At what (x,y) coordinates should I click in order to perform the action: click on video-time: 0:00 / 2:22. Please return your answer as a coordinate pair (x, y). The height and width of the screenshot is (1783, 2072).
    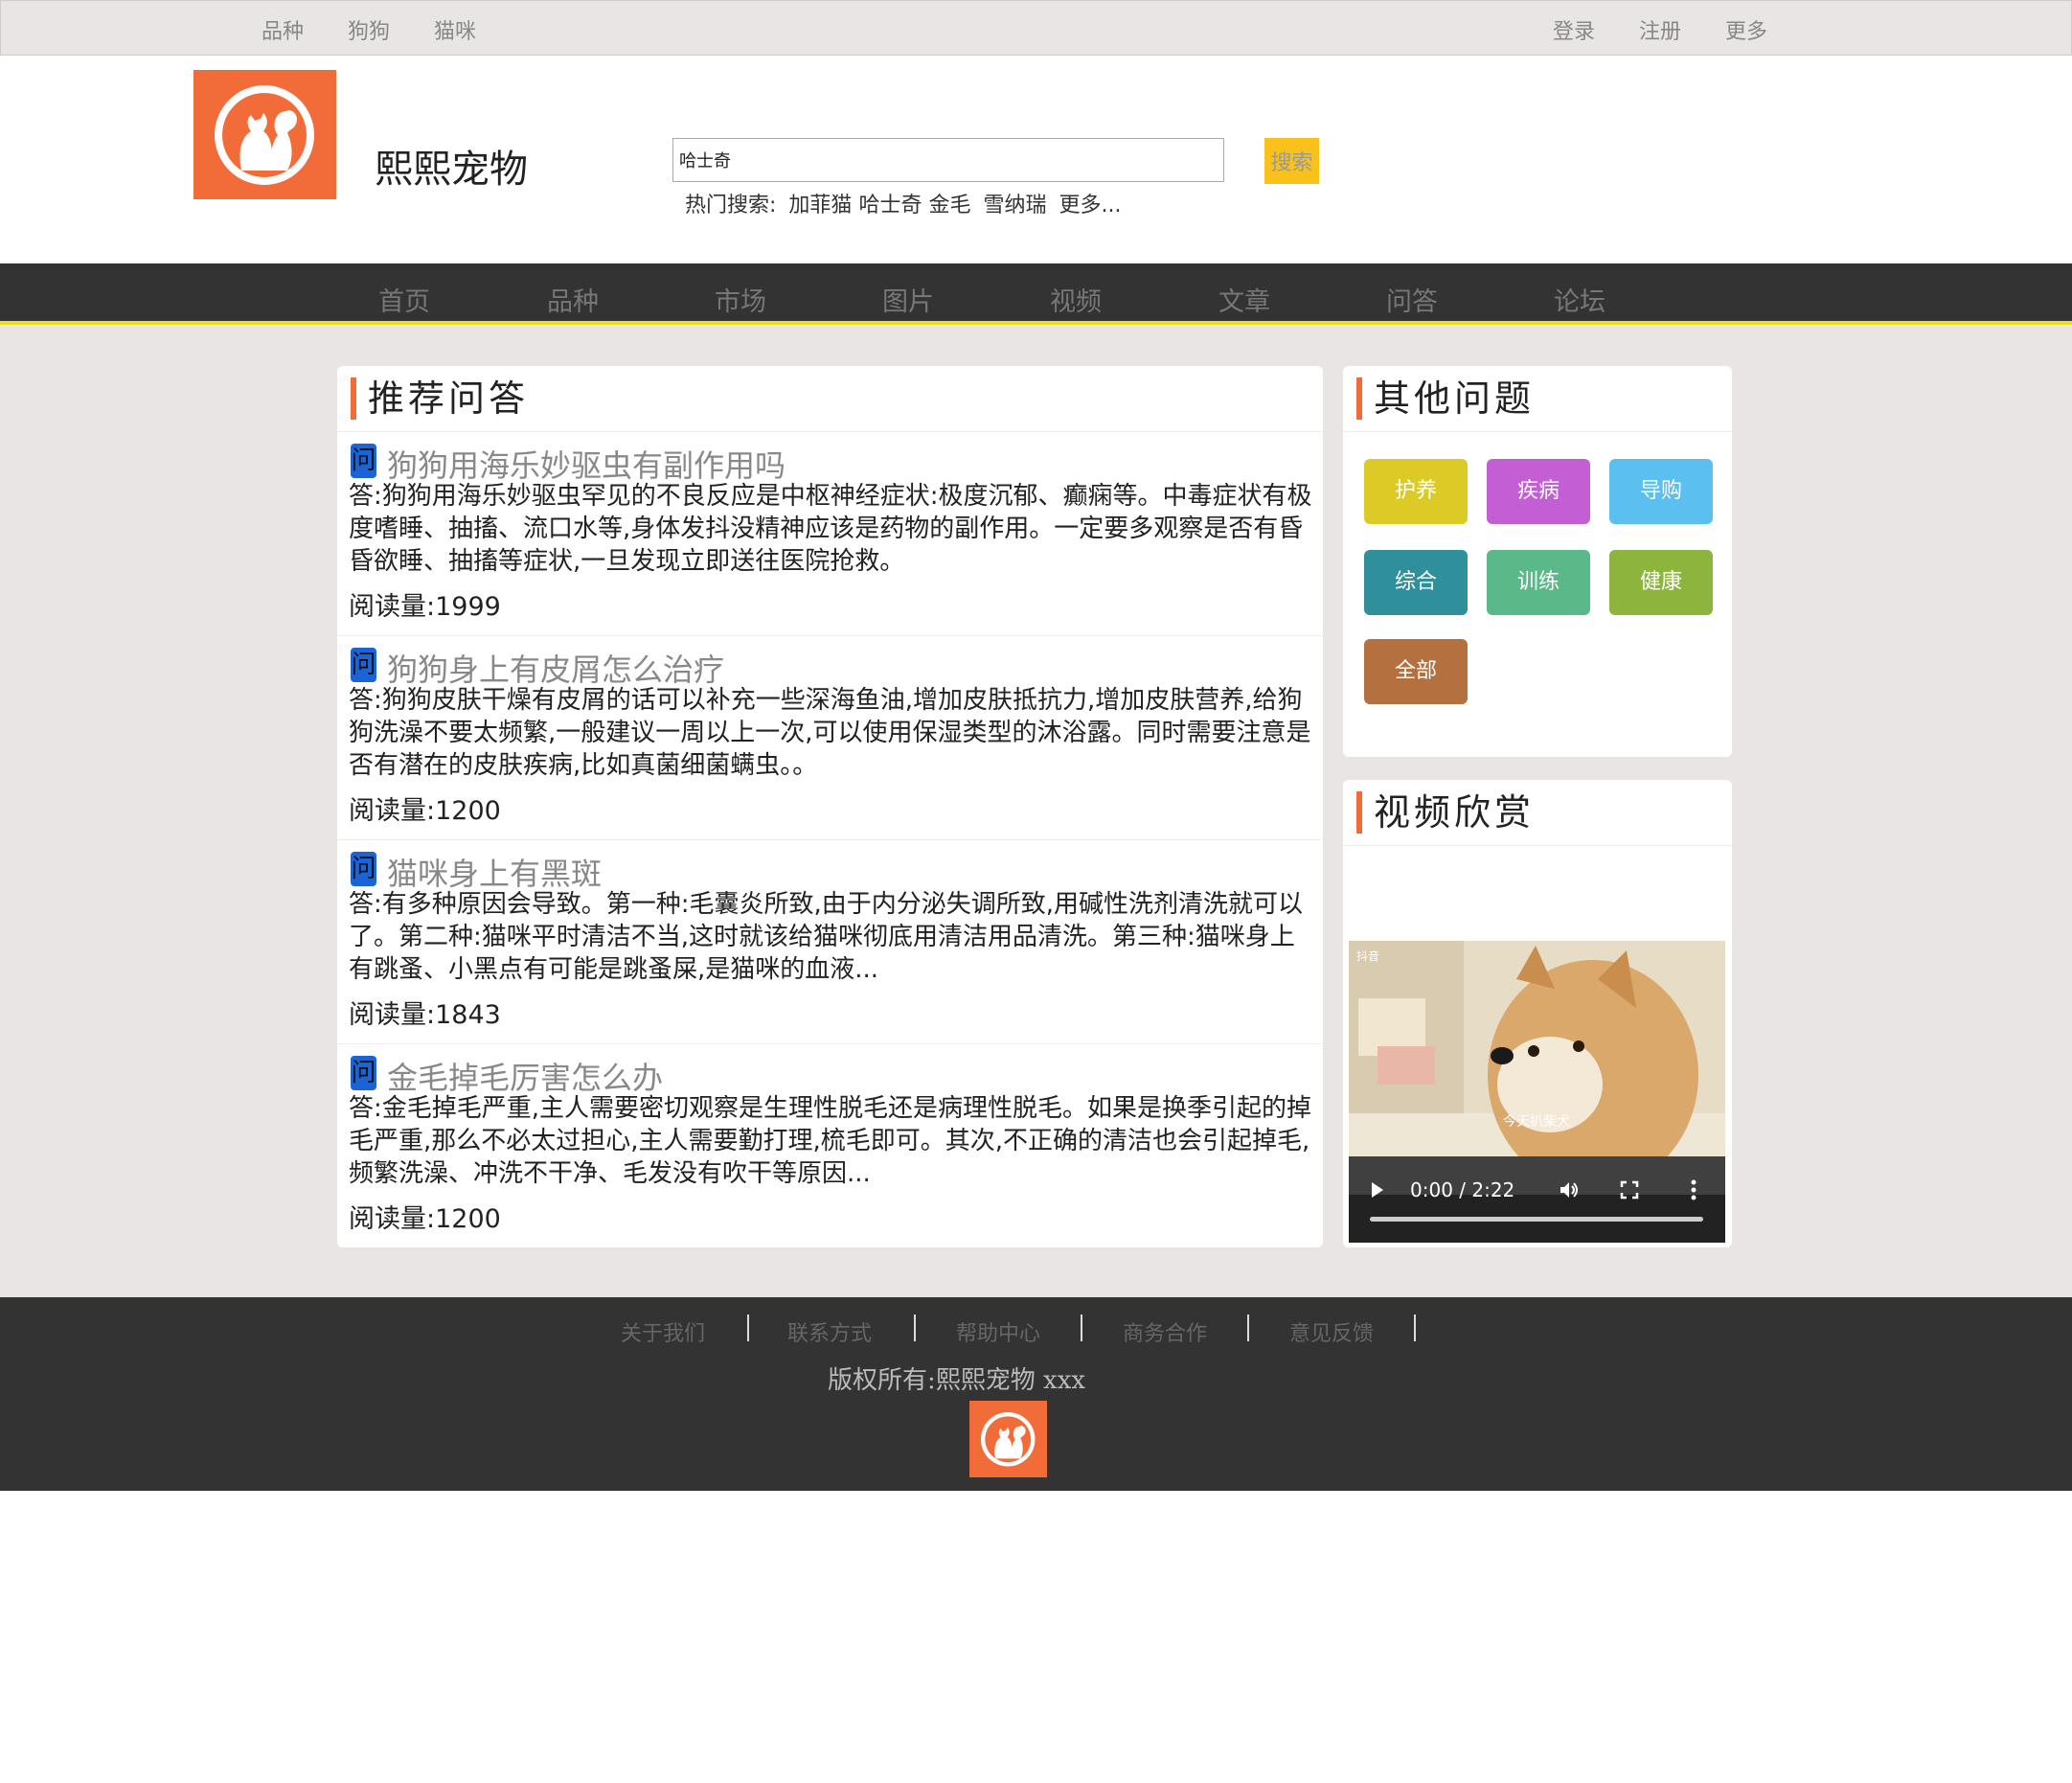
    Looking at the image, I should click on (1462, 1189).